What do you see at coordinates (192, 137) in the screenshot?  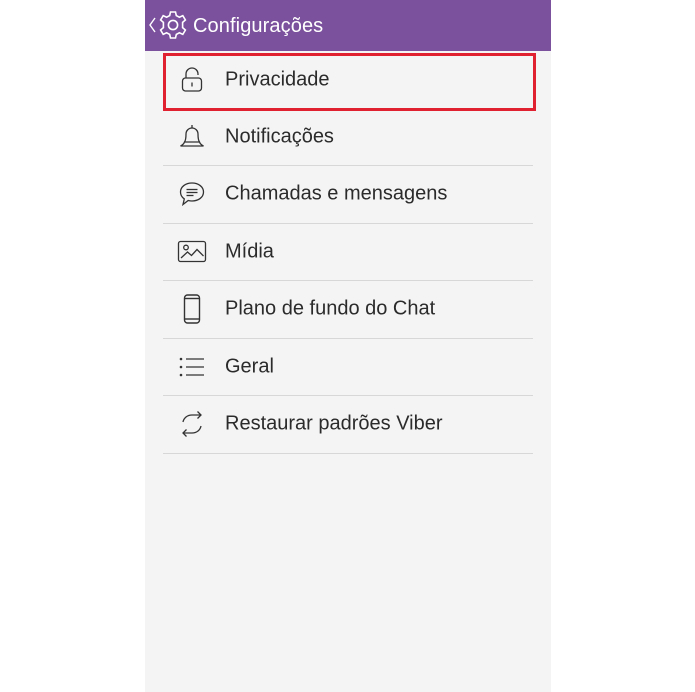 I see `bell-icon` at bounding box center [192, 137].